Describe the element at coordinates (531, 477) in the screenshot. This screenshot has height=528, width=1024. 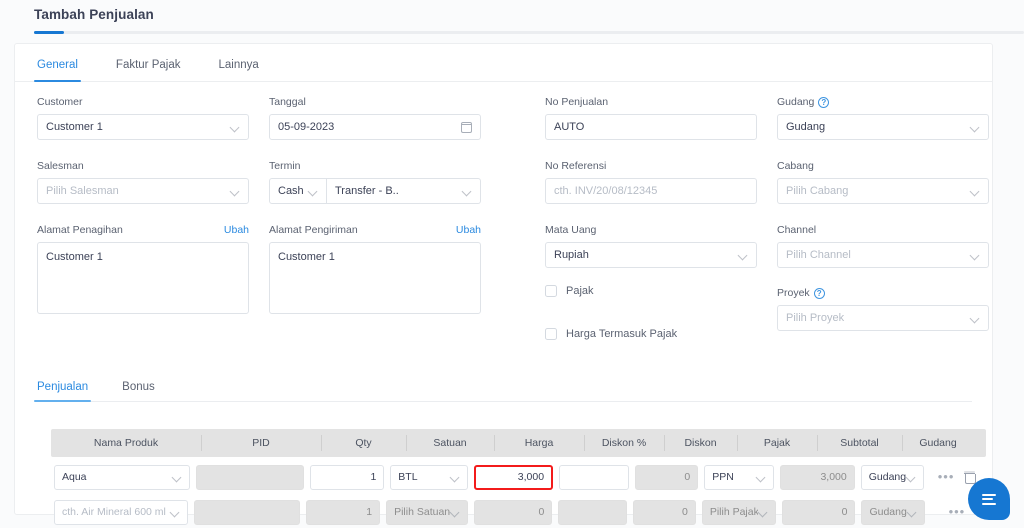
I see `row-0-harga-value: 3,000` at that location.